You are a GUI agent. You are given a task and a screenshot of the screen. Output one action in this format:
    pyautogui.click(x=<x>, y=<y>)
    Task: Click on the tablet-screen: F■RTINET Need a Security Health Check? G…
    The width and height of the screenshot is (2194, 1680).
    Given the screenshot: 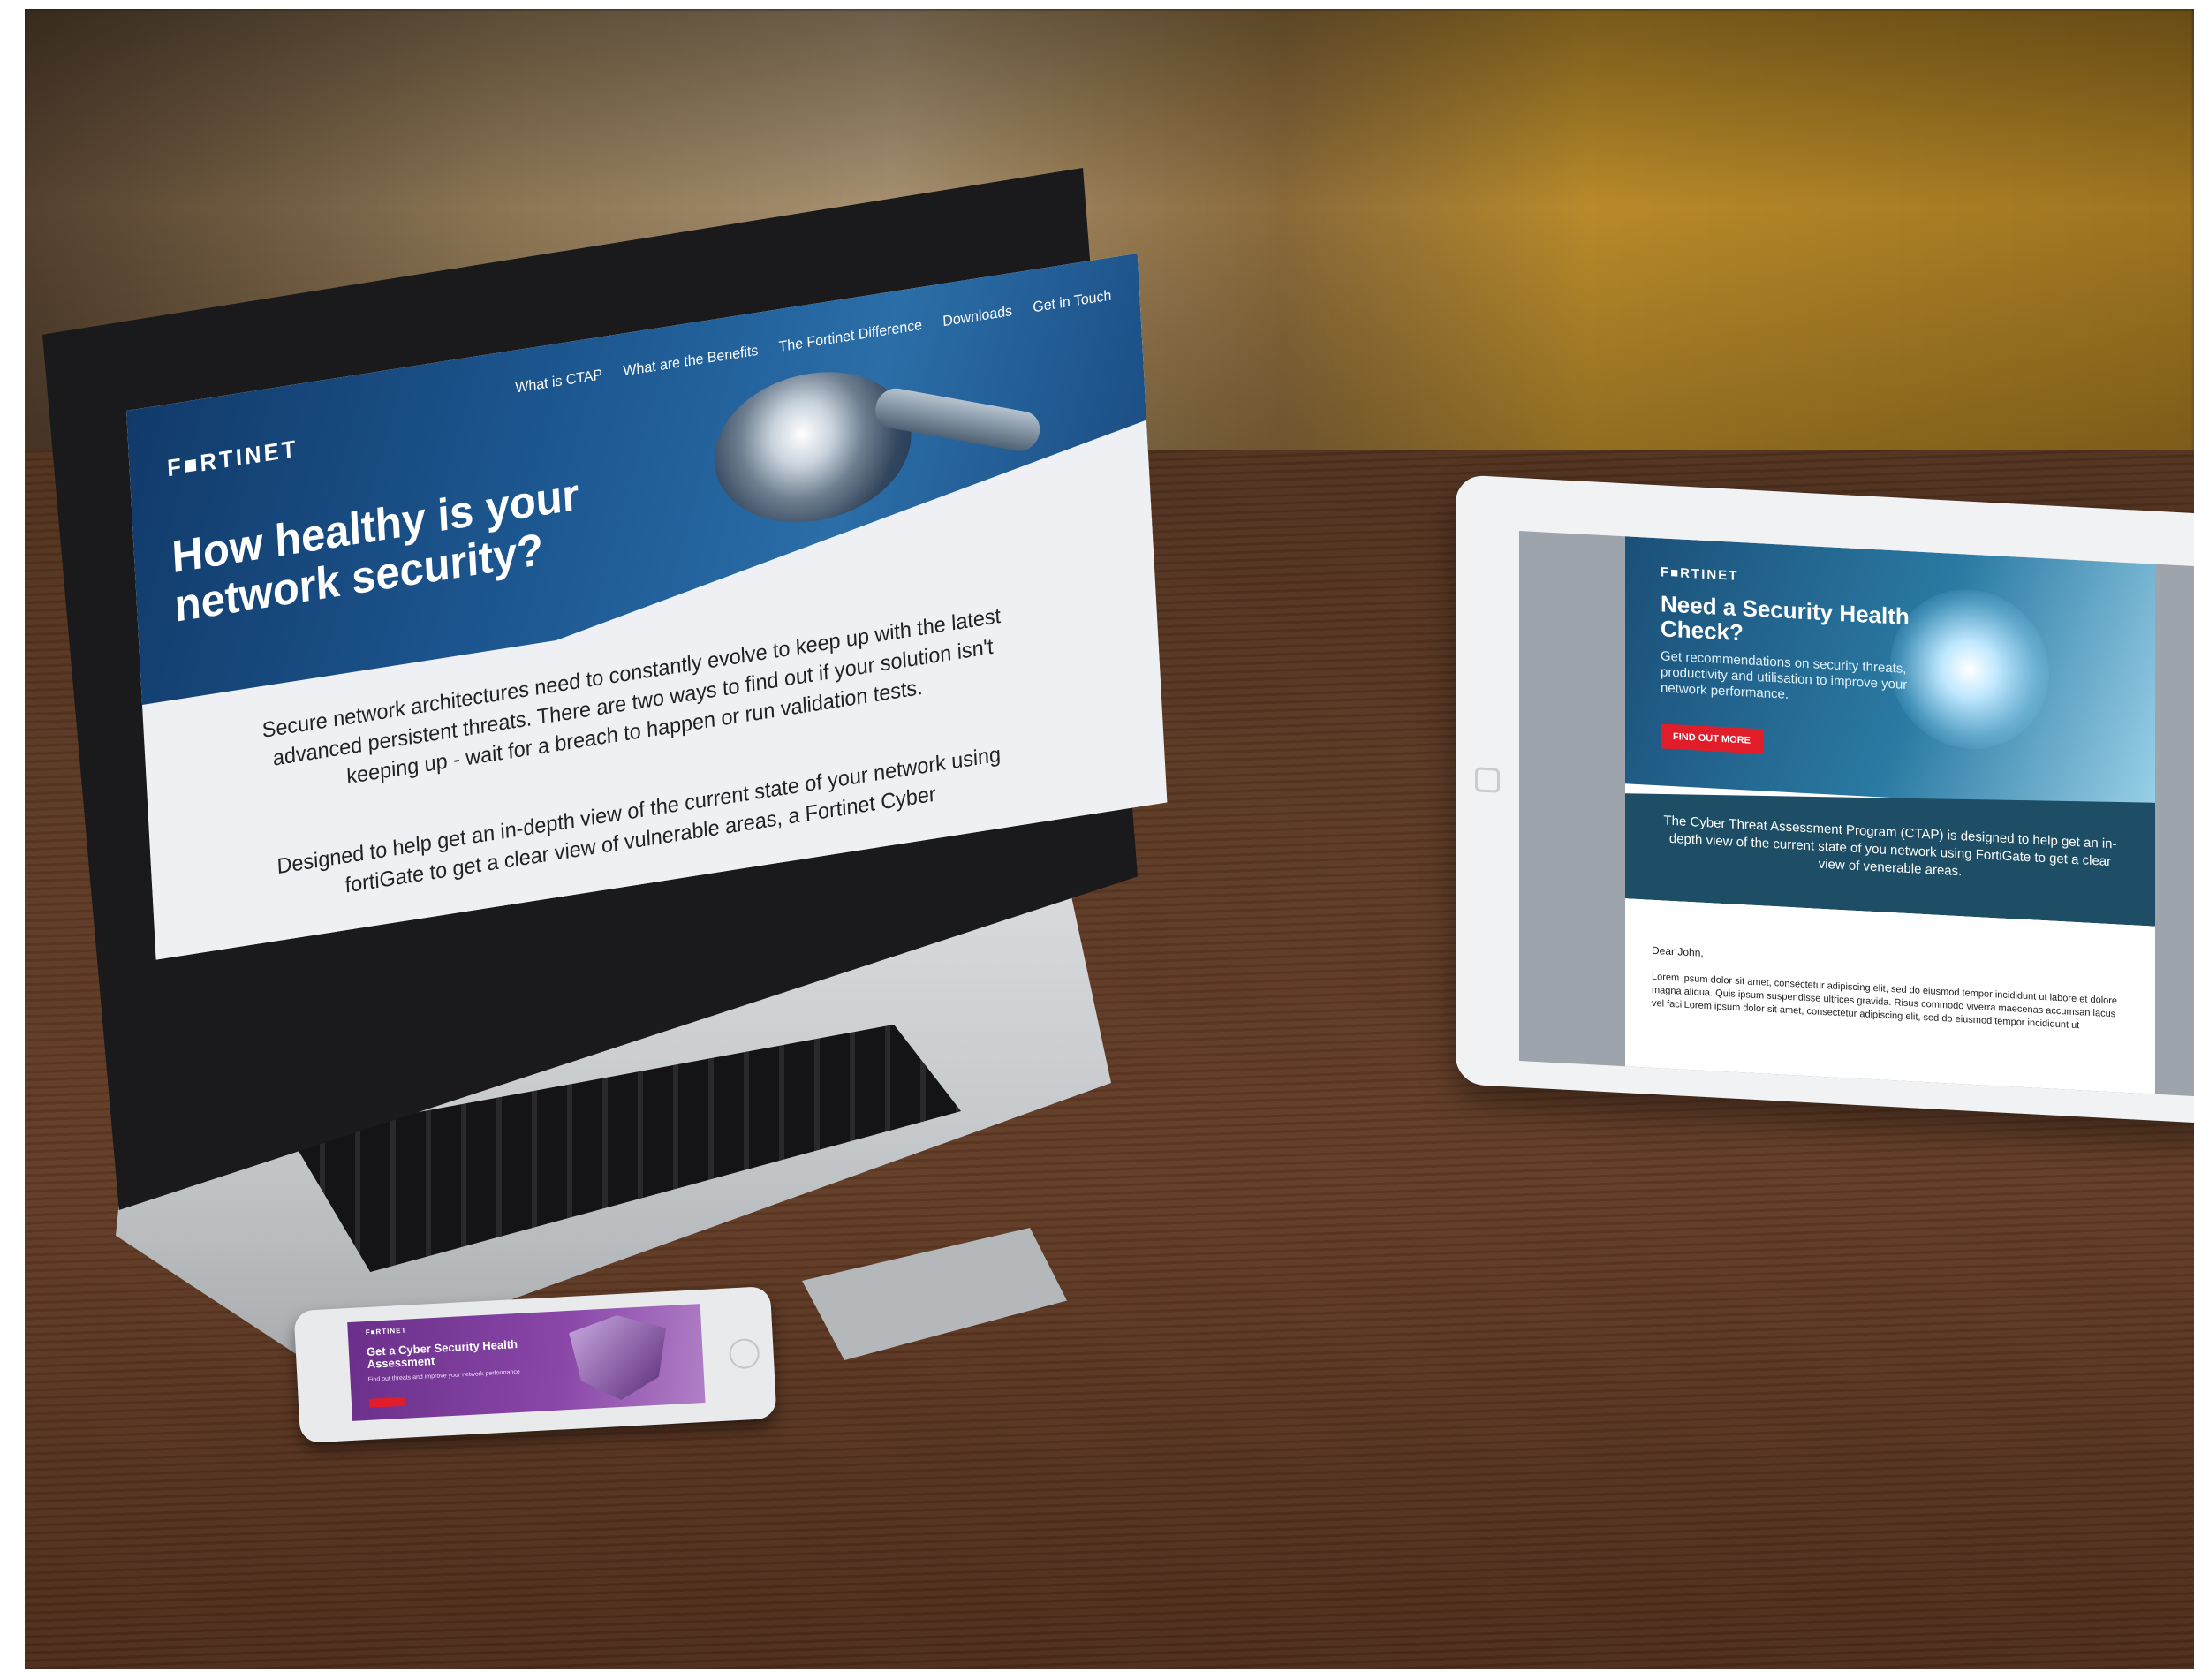 What is the action you would take?
    pyautogui.click(x=1857, y=814)
    